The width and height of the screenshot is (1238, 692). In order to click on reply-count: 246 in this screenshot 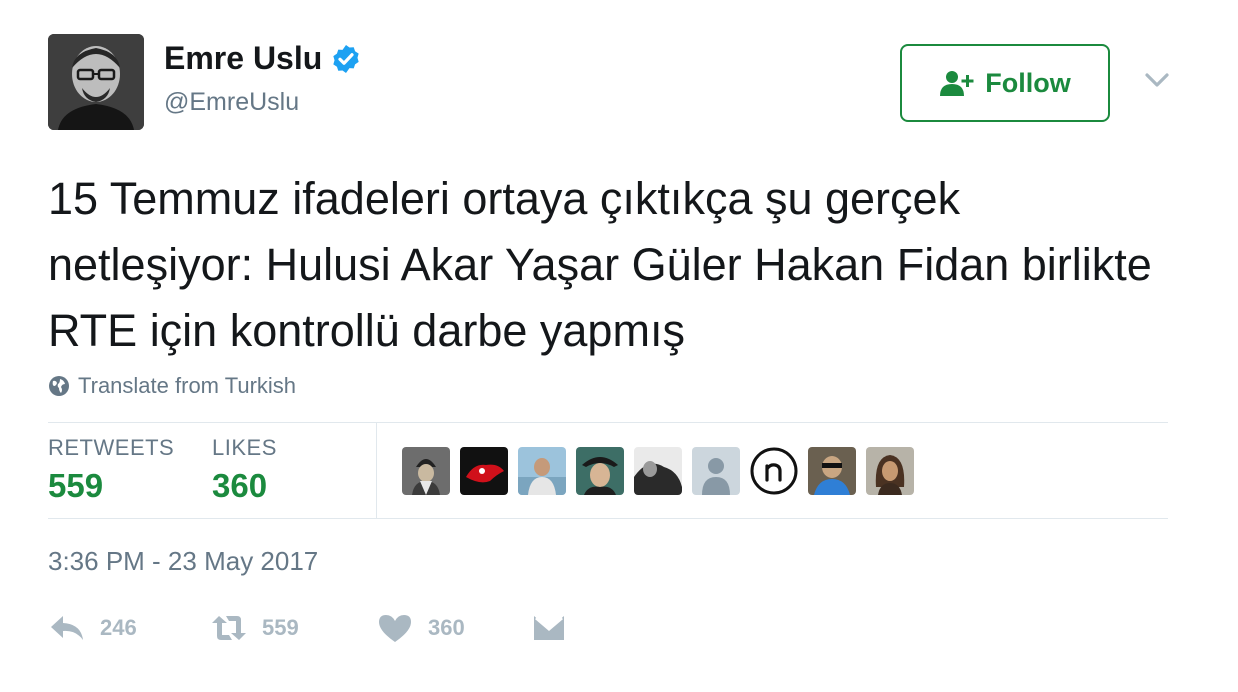, I will do `click(118, 627)`.